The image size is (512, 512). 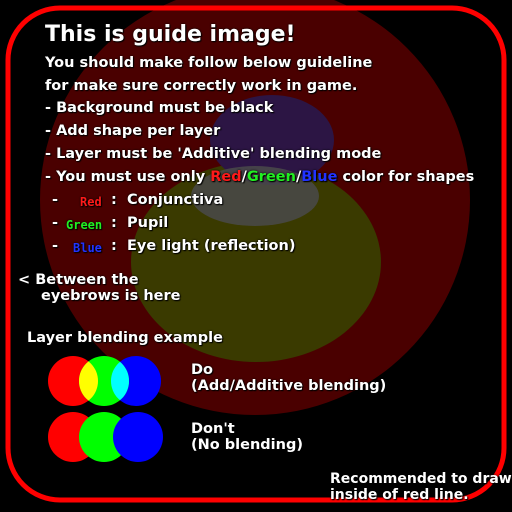 I want to click on do-label: Do (Add/Additive blending), so click(x=288, y=378).